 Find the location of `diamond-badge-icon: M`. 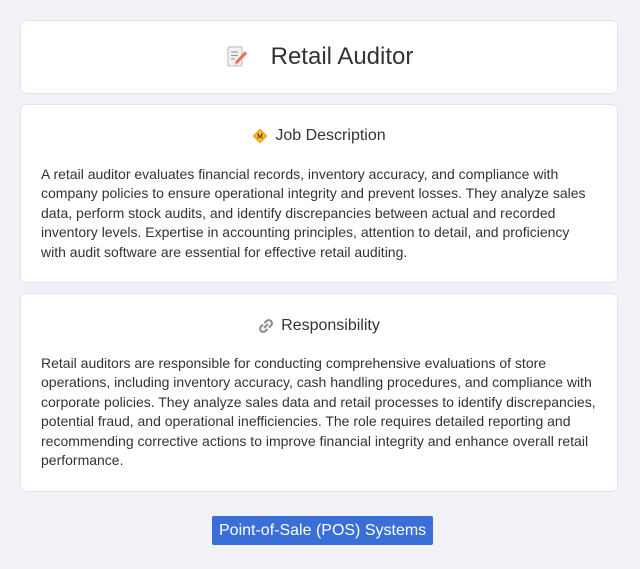

diamond-badge-icon: M is located at coordinates (260, 136).